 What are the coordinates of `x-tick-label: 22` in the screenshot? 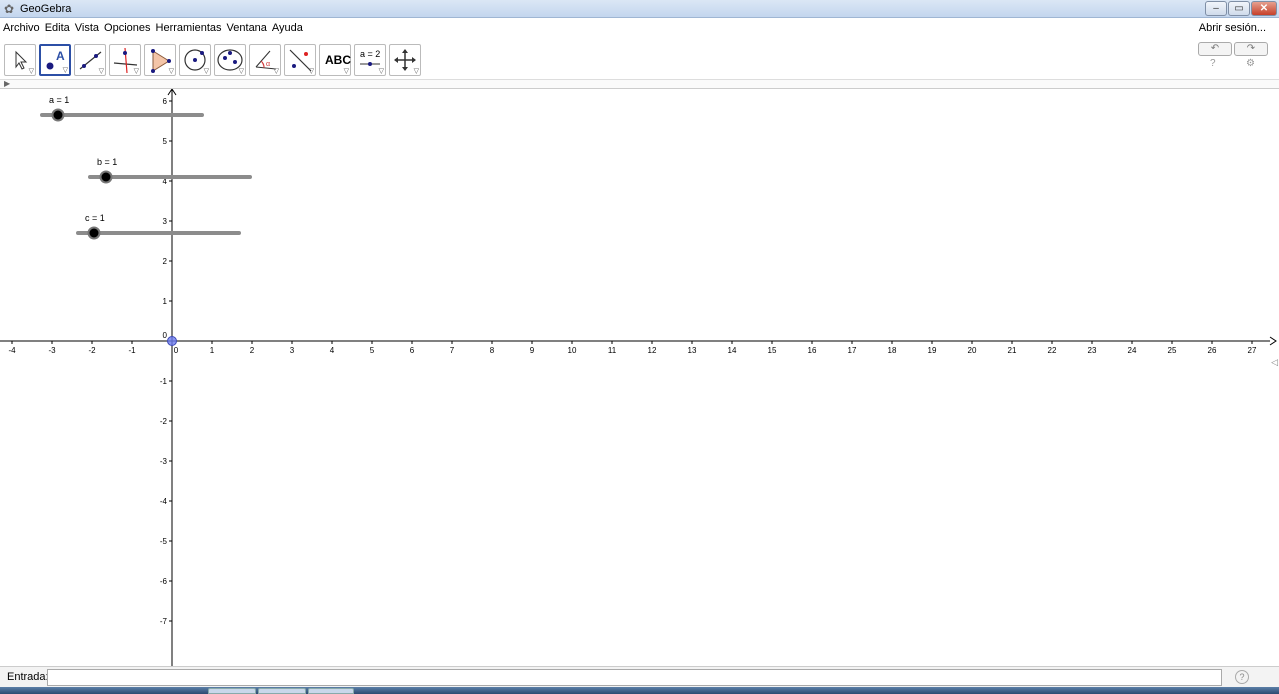 It's located at (1052, 350).